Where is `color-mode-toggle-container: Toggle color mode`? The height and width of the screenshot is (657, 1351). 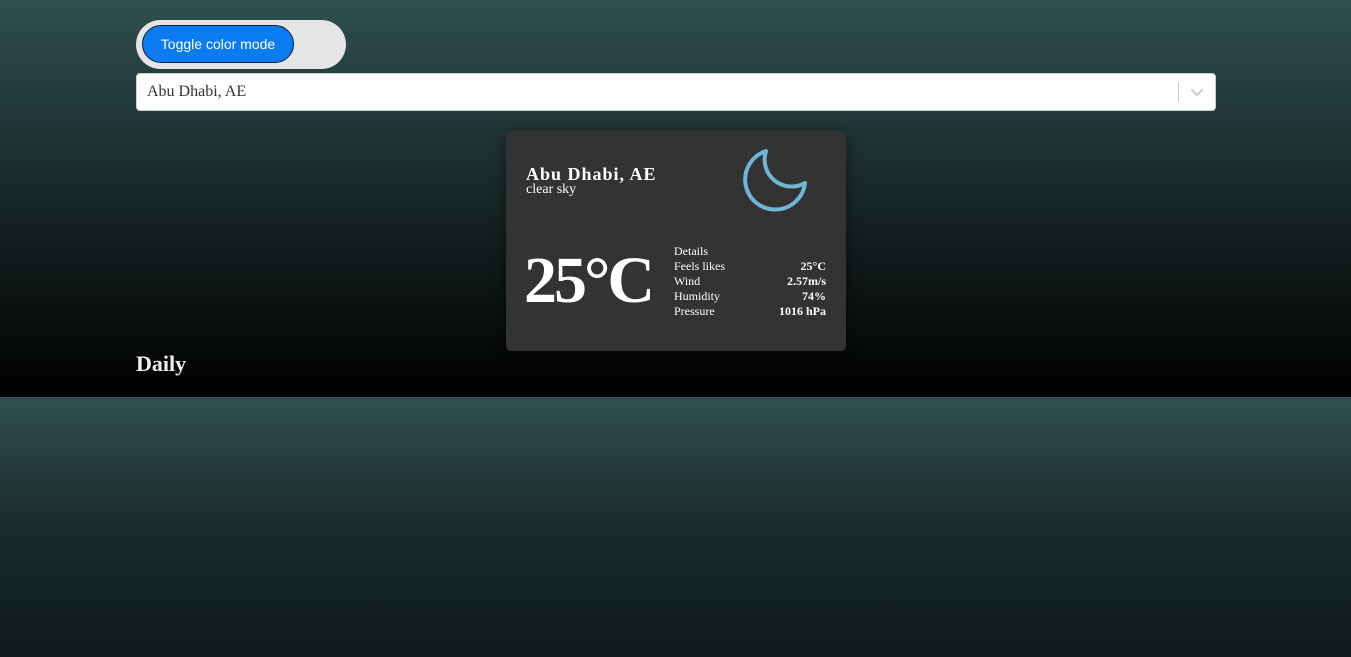 color-mode-toggle-container: Toggle color mode is located at coordinates (241, 44).